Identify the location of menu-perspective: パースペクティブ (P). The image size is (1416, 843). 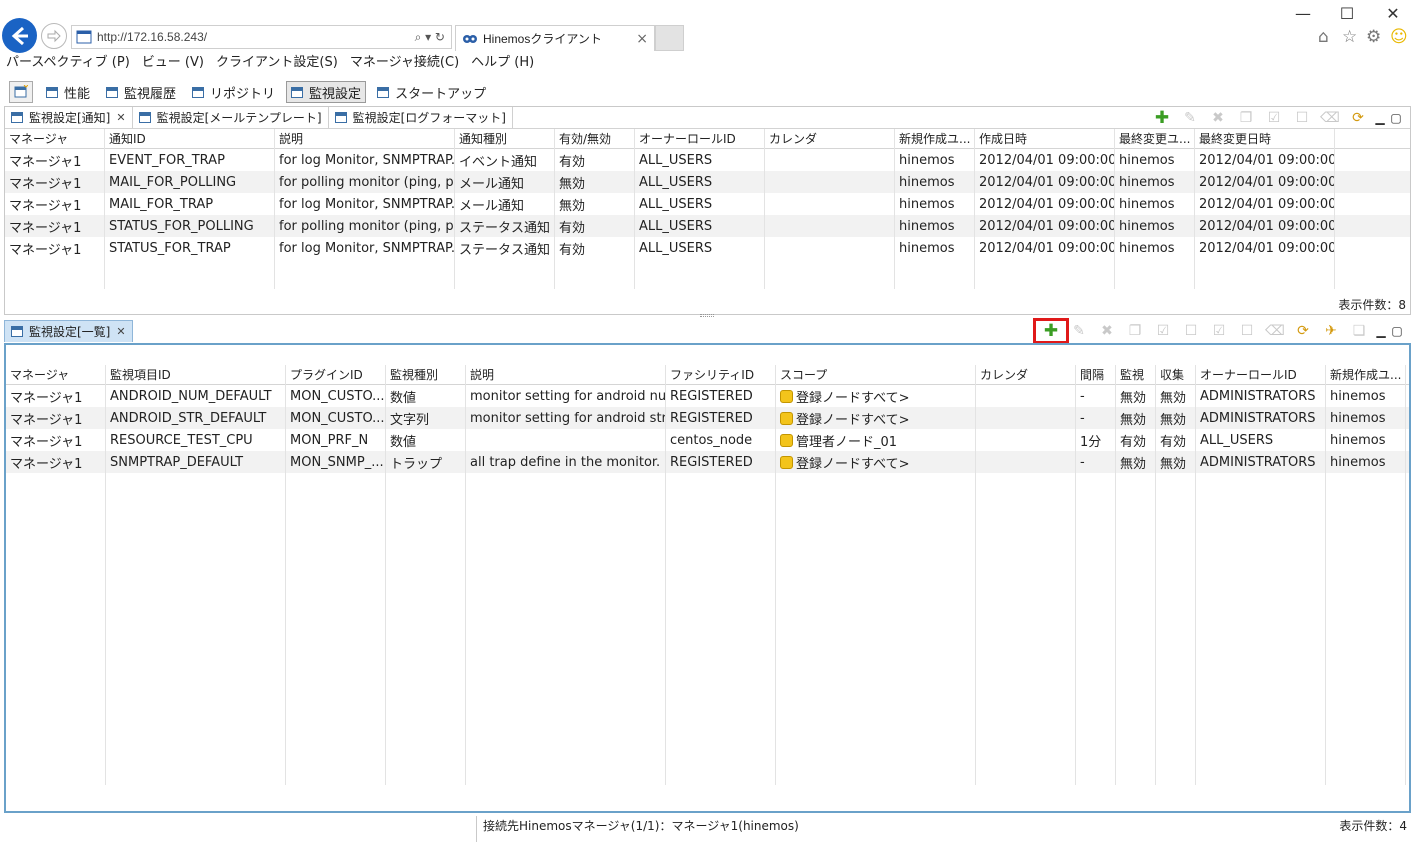
(68, 64).